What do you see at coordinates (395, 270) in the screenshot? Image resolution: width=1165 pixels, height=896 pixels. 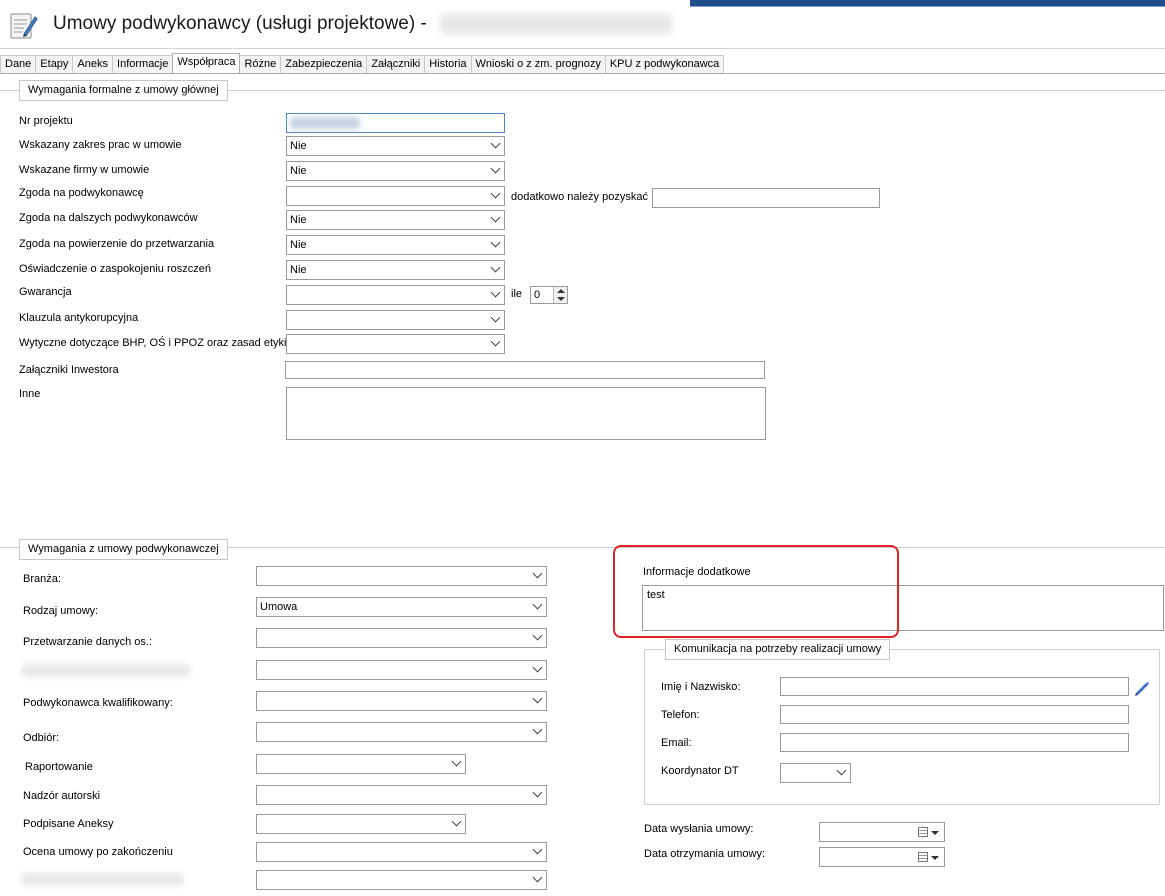 I see `oswiadczenie-combo: Nie` at bounding box center [395, 270].